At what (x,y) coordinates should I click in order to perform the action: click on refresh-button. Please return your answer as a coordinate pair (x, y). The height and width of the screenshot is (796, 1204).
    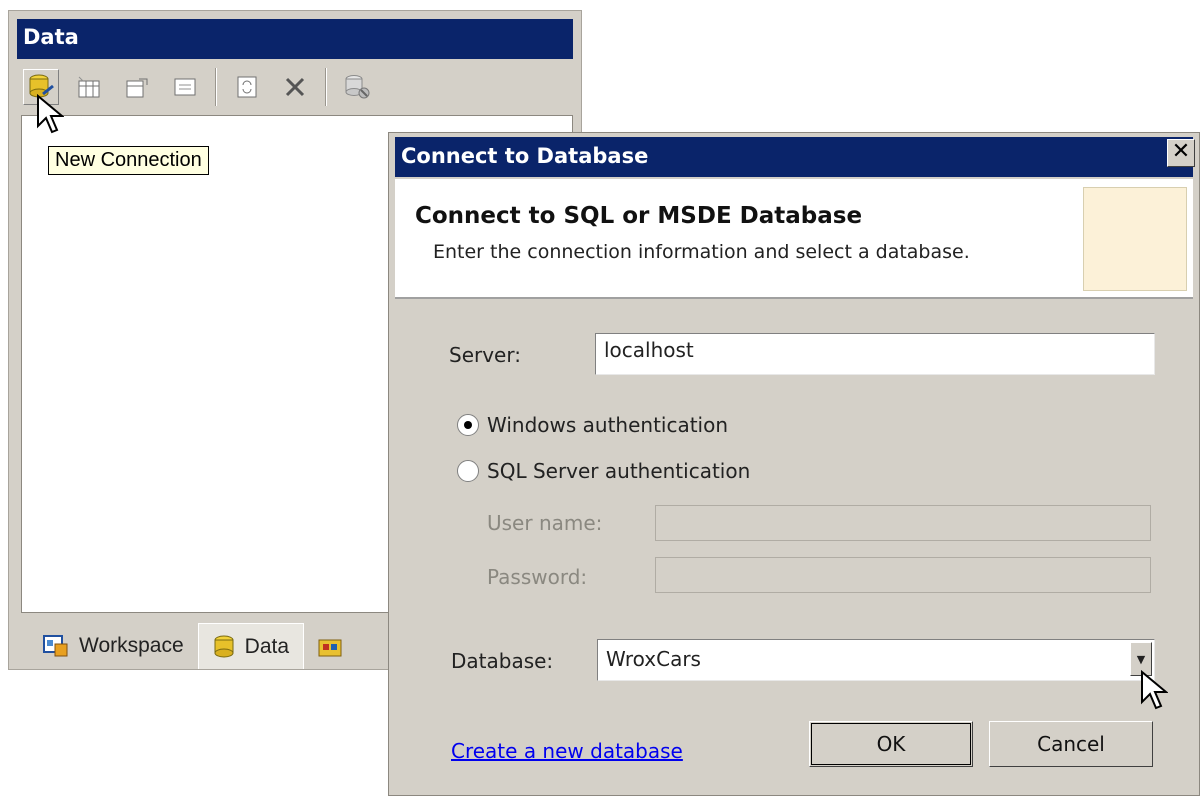
    Looking at the image, I should click on (247, 87).